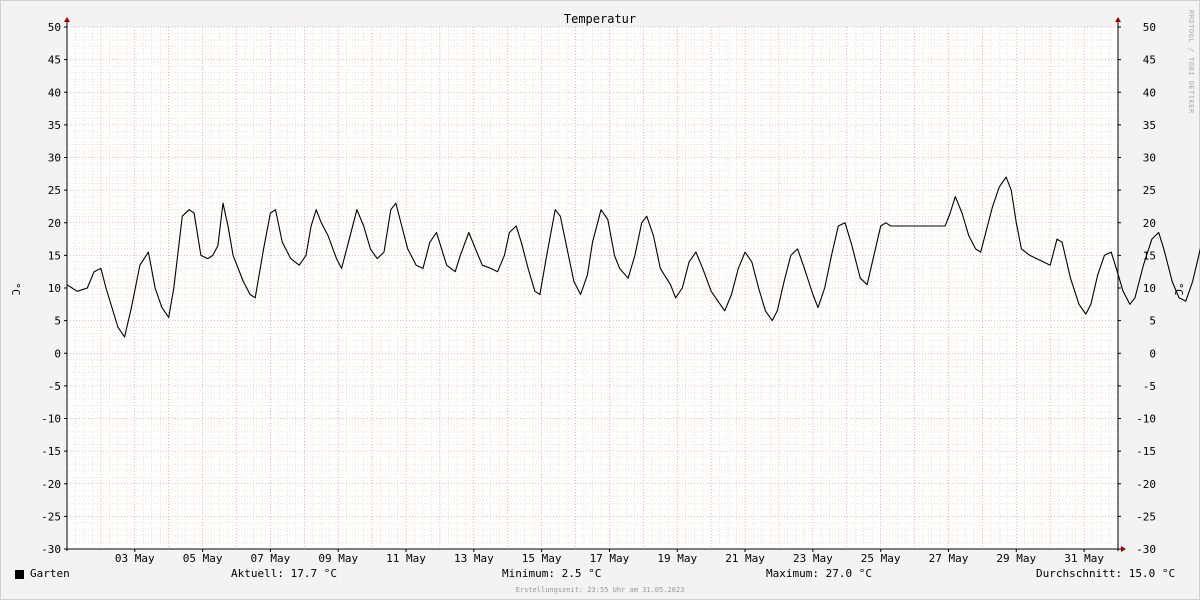  What do you see at coordinates (54, 255) in the screenshot?
I see `y-tick-label-left: 15` at bounding box center [54, 255].